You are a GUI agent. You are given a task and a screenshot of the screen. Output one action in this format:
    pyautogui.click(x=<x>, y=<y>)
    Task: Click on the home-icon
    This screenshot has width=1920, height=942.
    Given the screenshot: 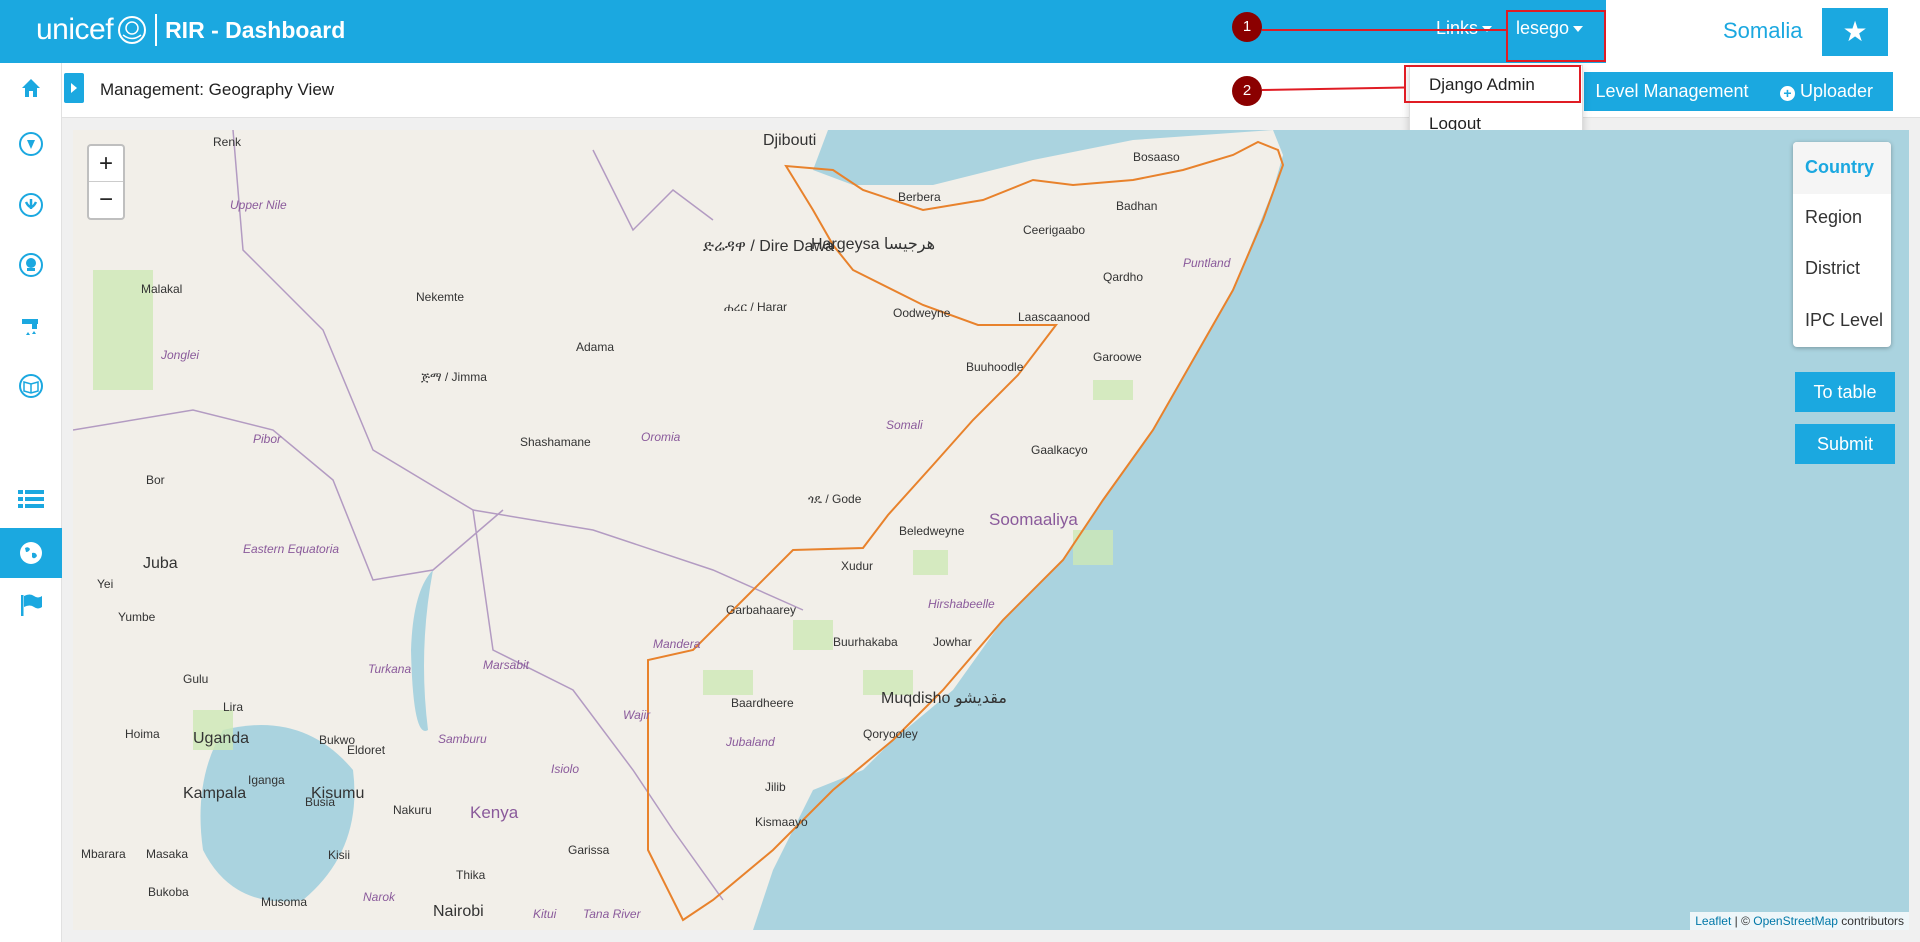 What is the action you would take?
    pyautogui.click(x=31, y=88)
    